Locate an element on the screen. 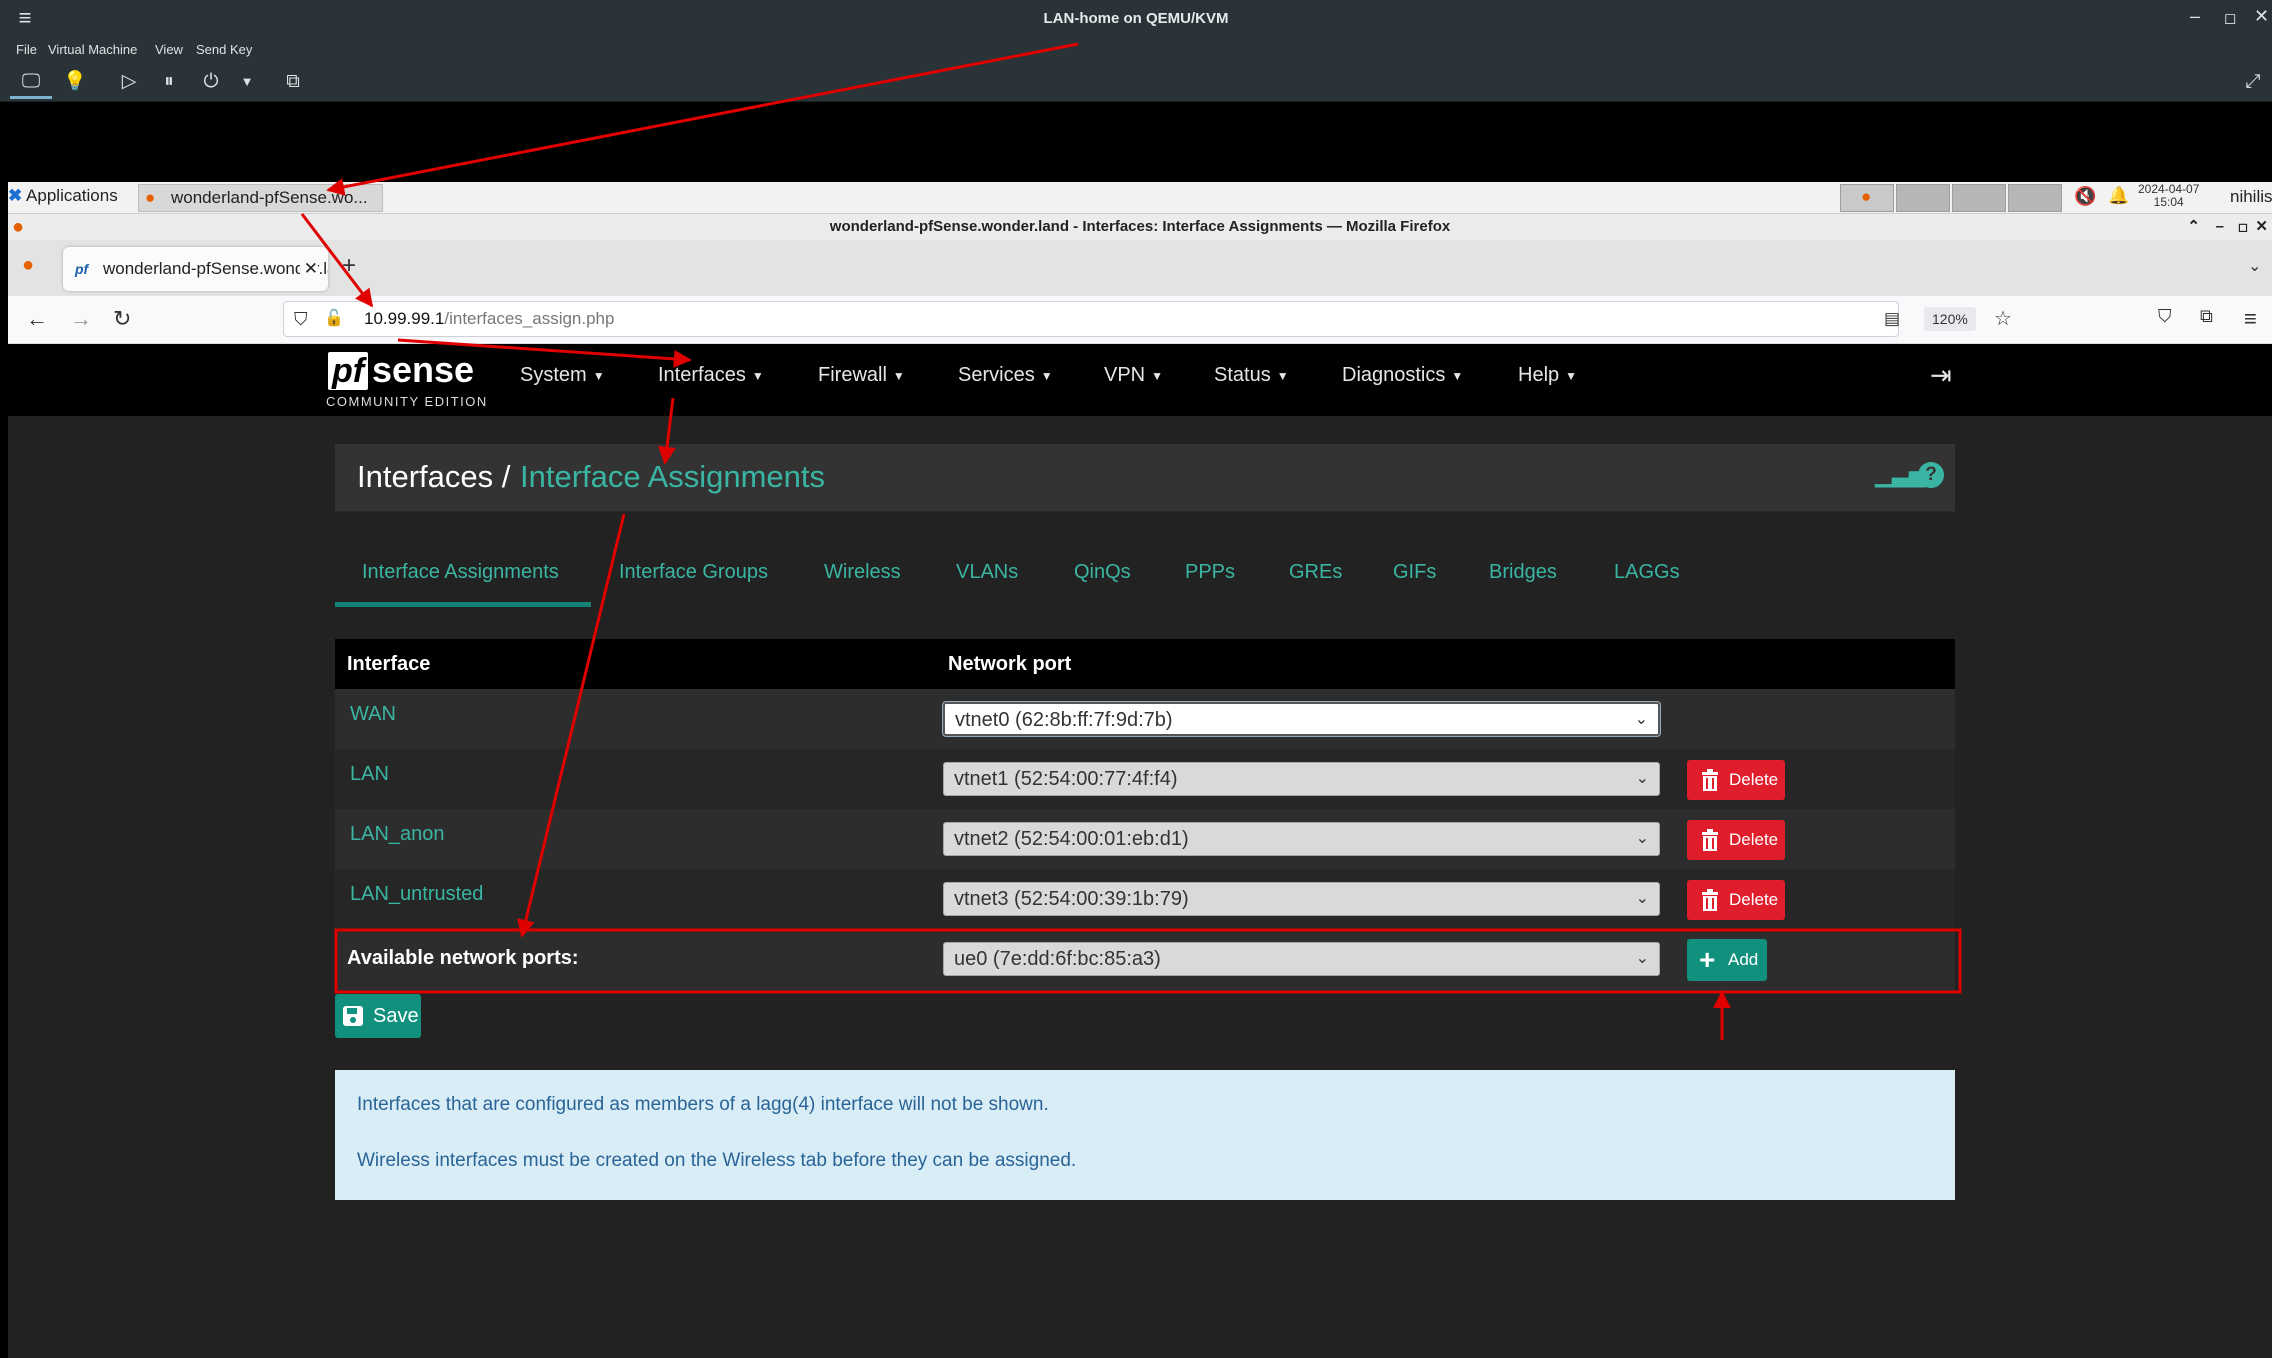  applications-menu: ✖ Applications is located at coordinates (63, 196).